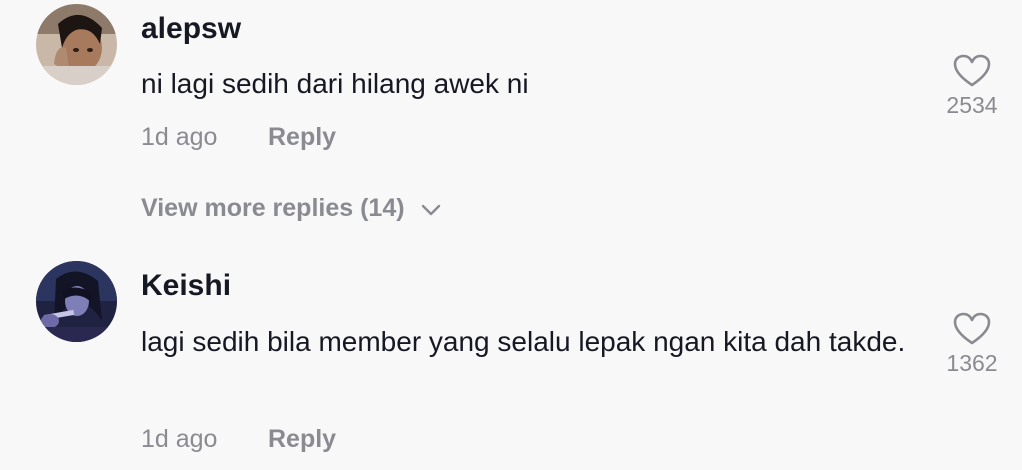 The width and height of the screenshot is (1022, 470). Describe the element at coordinates (431, 208) in the screenshot. I see `chevron-down-icon` at that location.